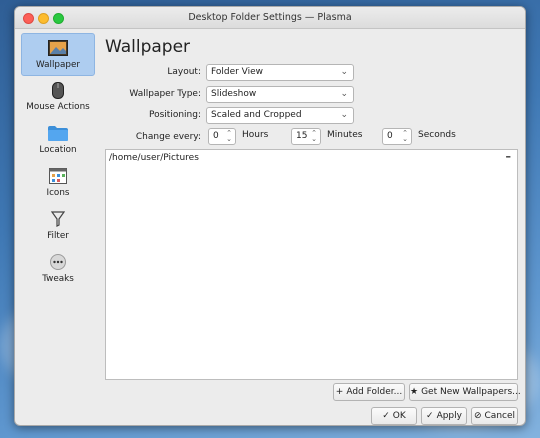 This screenshot has height=438, width=540. Describe the element at coordinates (58, 107) in the screenshot. I see `sidebar-item-label: Mouse Actions` at that location.